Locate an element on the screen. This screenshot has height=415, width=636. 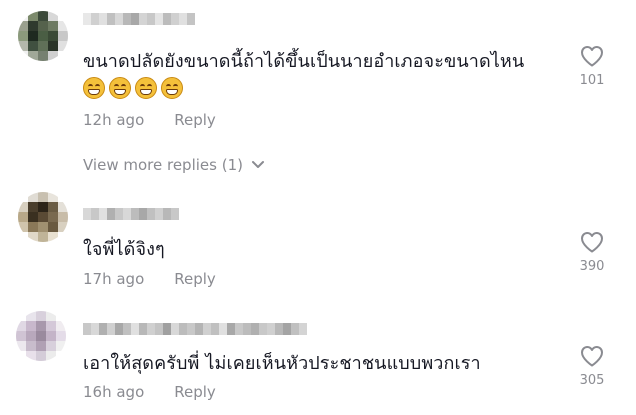
comment-meta: 17h ago Reply is located at coordinates (149, 279).